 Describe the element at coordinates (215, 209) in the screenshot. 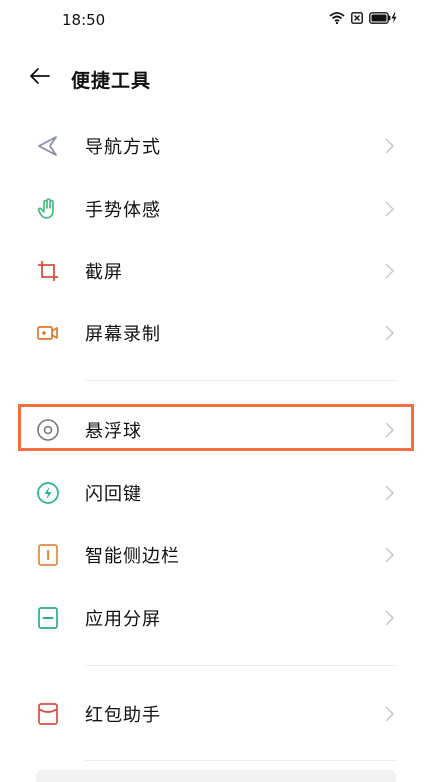

I see `list-item-gesture: 手势体感` at that location.